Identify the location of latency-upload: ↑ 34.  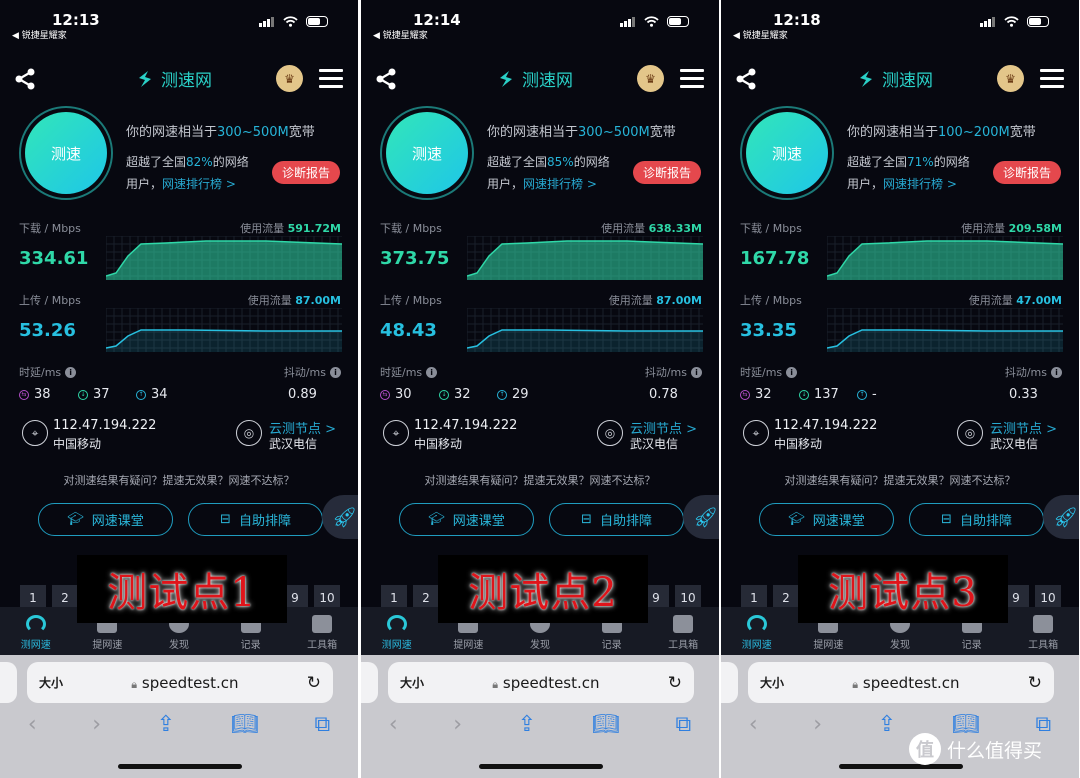
(152, 394).